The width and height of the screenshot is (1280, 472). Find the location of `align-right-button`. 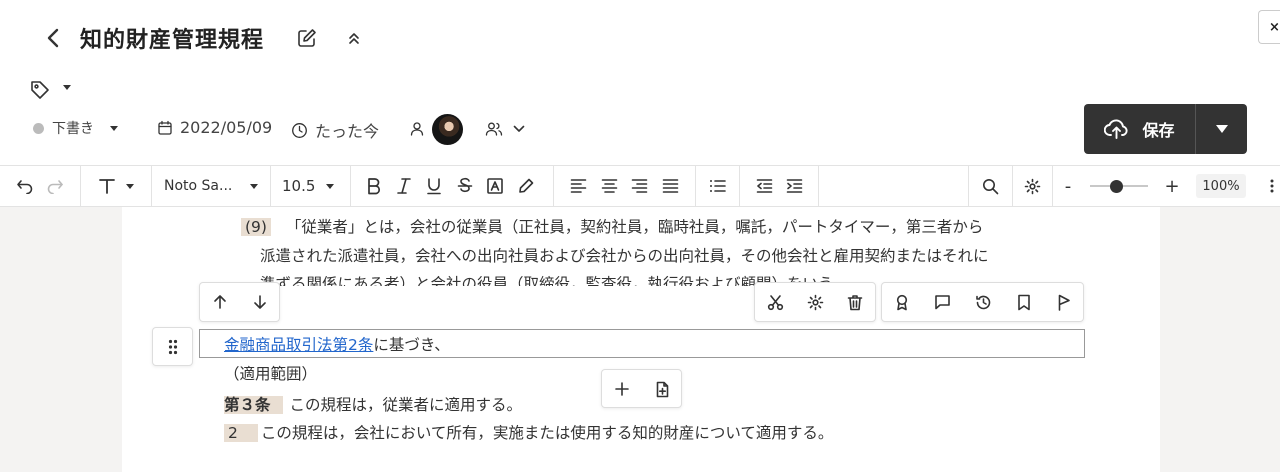

align-right-button is located at coordinates (639, 186).